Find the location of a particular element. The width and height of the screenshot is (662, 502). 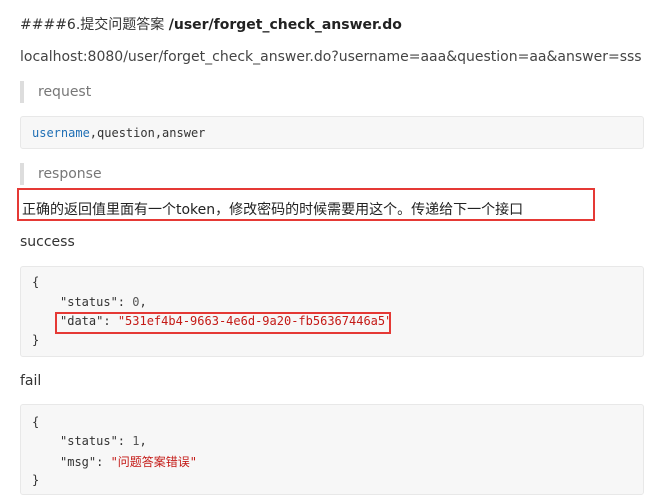

request-params-line: username,question,answer is located at coordinates (118, 133).